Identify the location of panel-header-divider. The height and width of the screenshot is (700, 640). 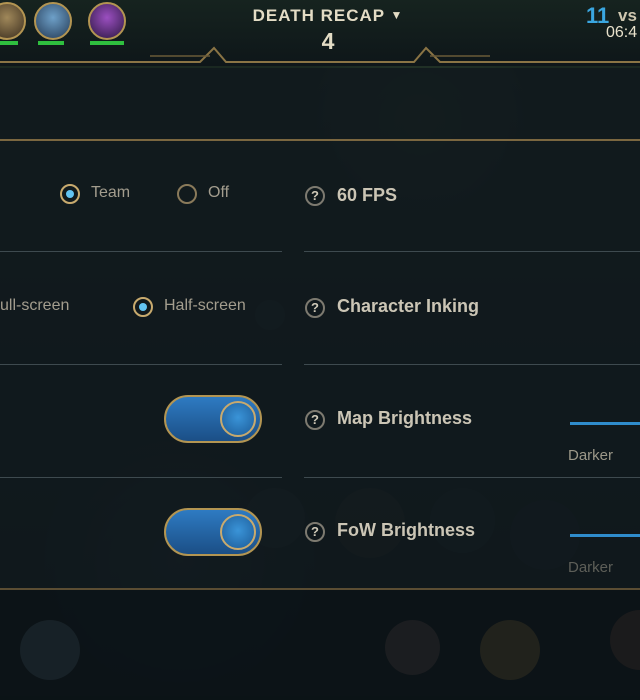
(320, 140).